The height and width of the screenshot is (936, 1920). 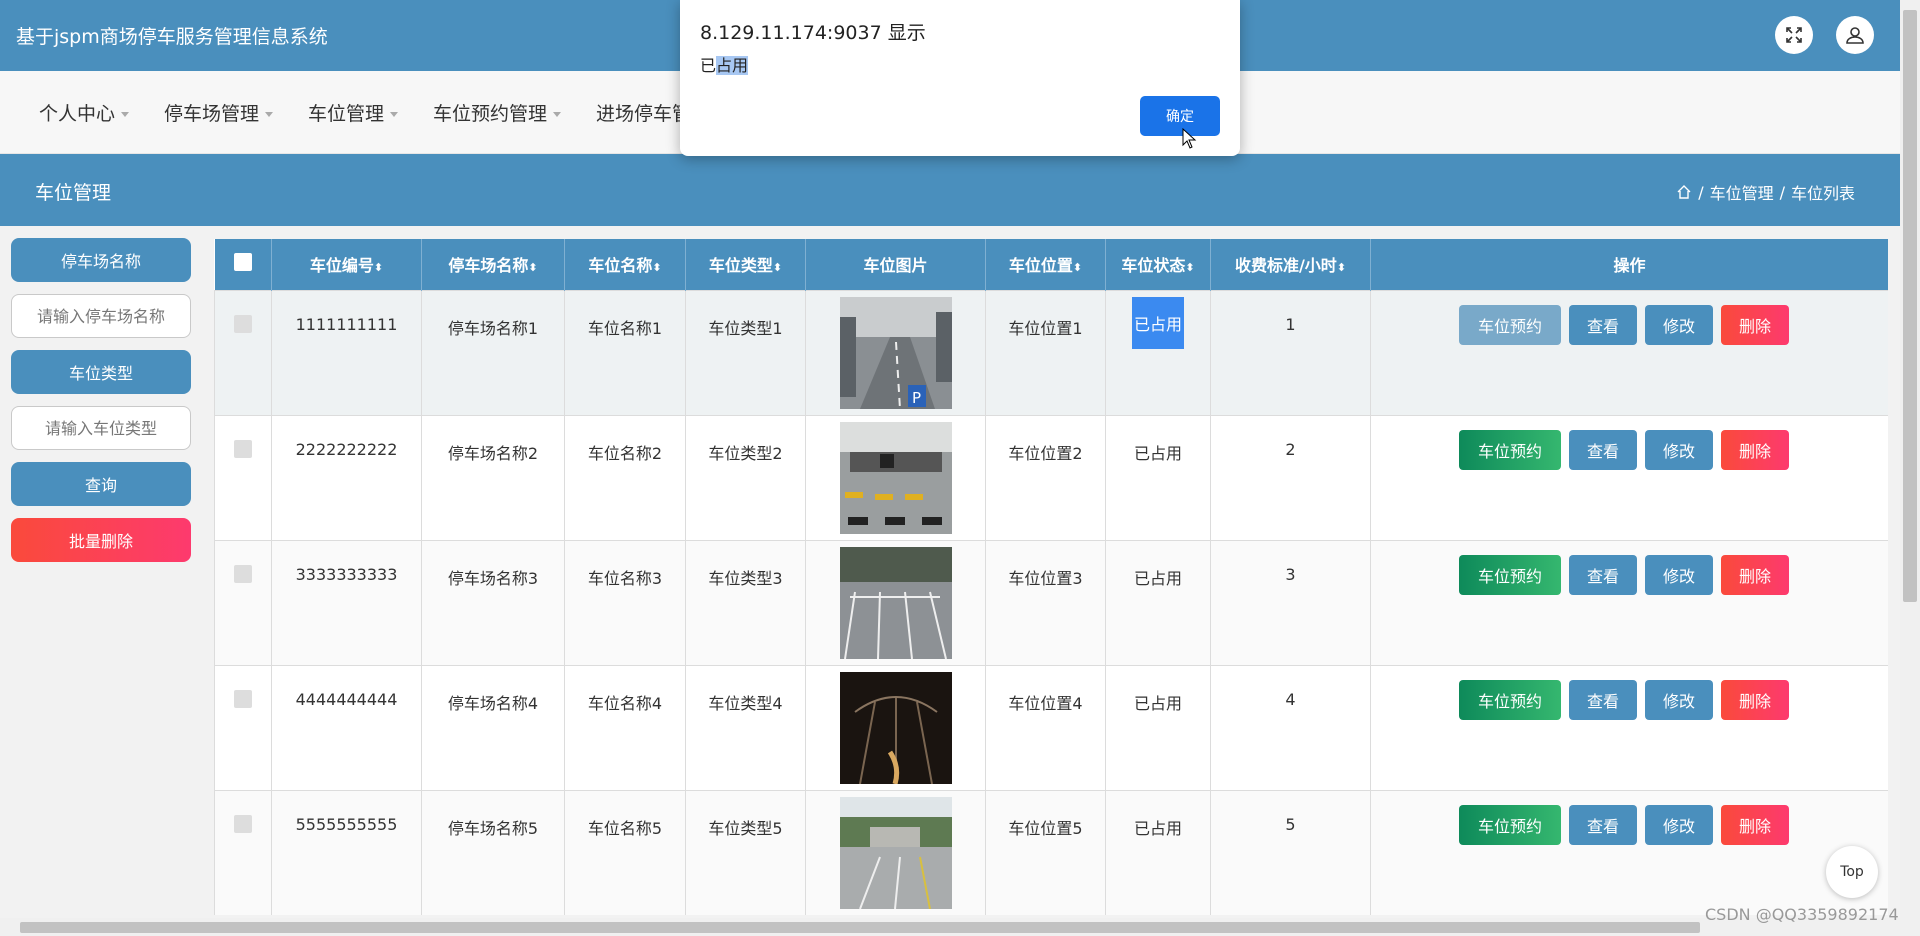 I want to click on breadcrumb-item: 车位列表, so click(x=1822, y=193).